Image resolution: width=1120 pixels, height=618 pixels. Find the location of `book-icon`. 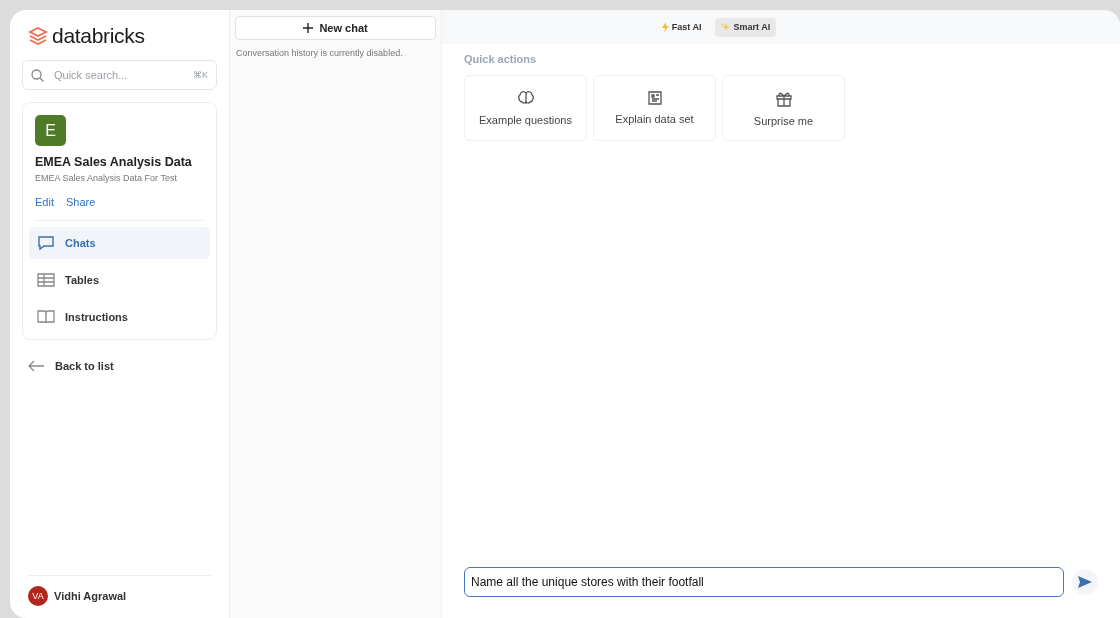

book-icon is located at coordinates (46, 317).